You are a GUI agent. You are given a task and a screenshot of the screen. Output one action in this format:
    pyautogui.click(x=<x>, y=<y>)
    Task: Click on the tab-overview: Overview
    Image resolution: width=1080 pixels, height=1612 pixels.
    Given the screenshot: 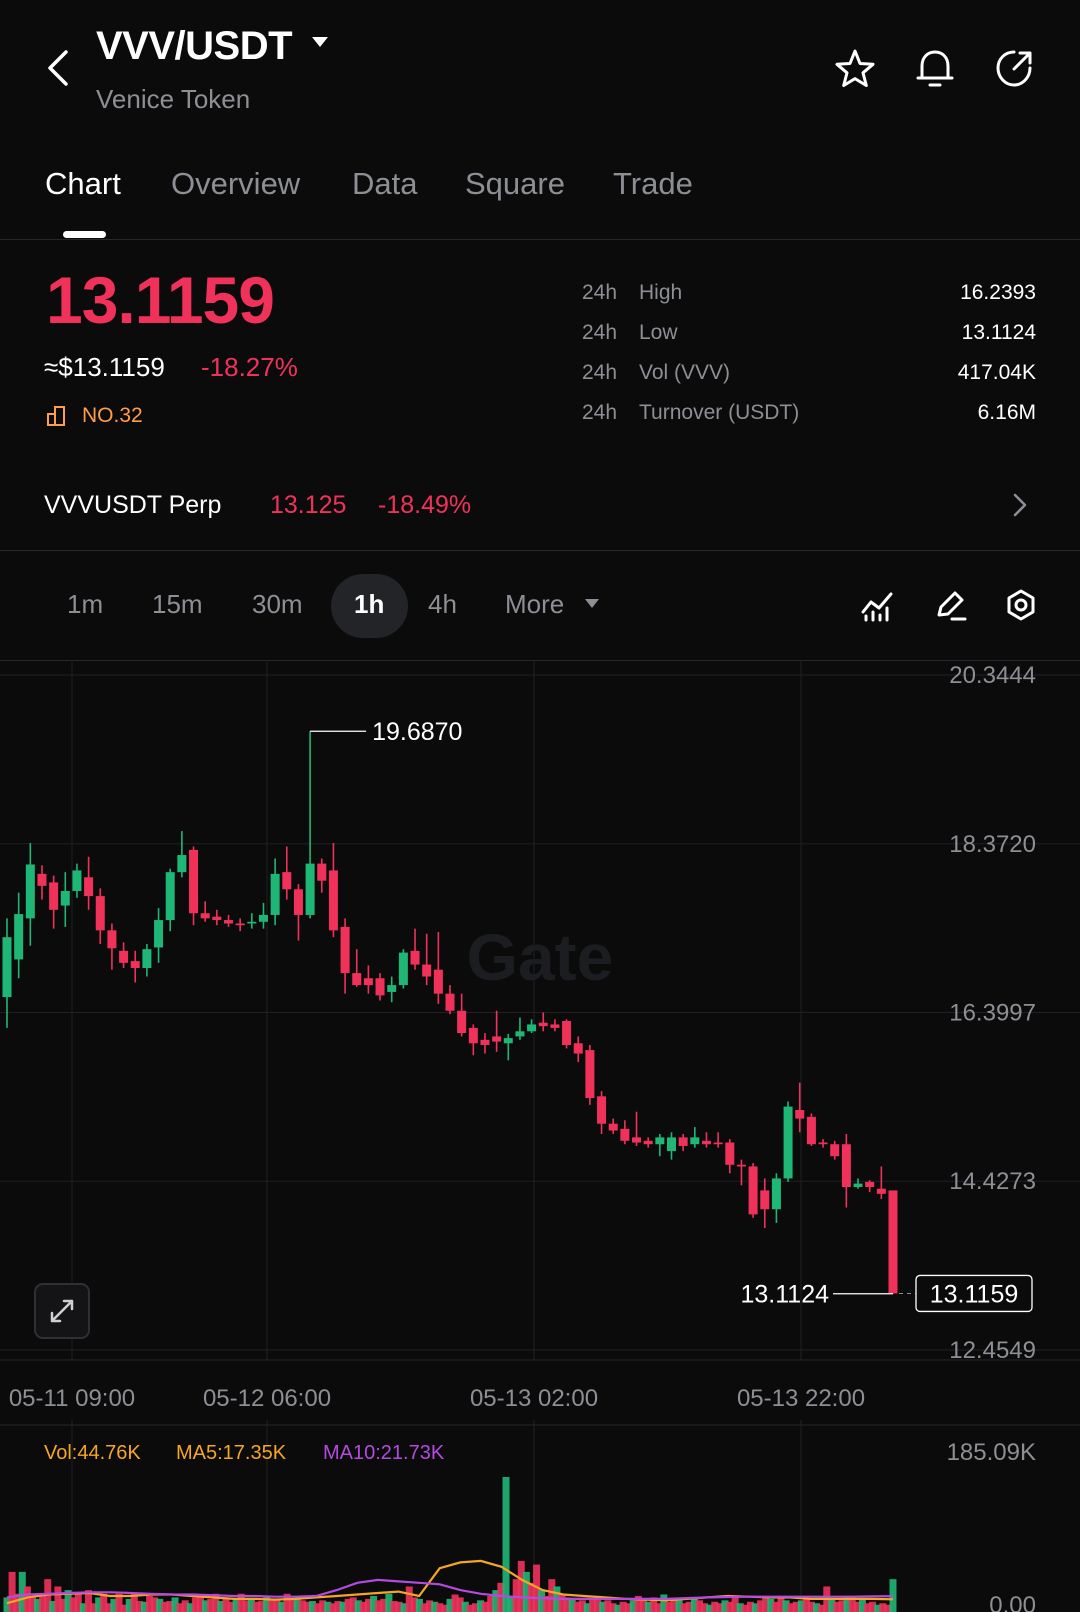 What is the action you would take?
    pyautogui.click(x=235, y=184)
    